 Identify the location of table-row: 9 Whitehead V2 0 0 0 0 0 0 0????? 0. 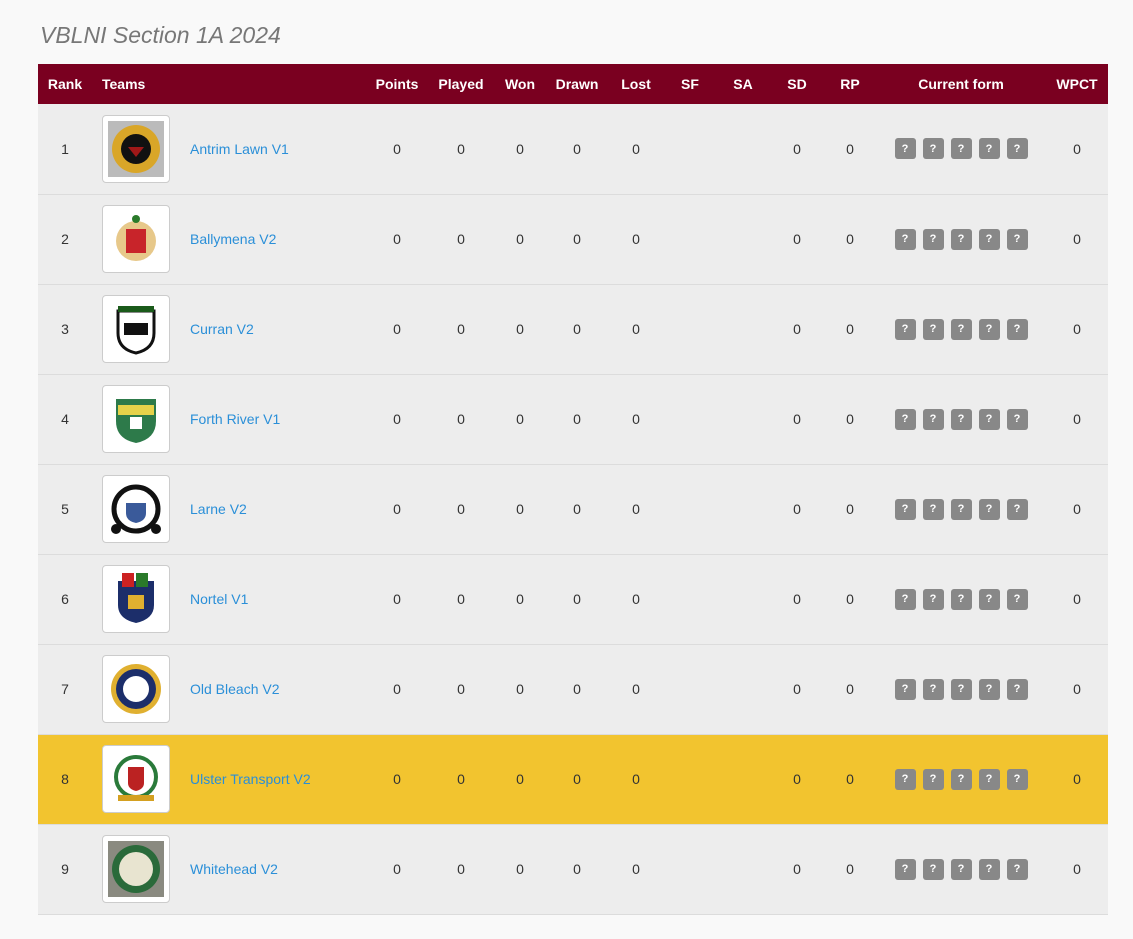
(573, 869).